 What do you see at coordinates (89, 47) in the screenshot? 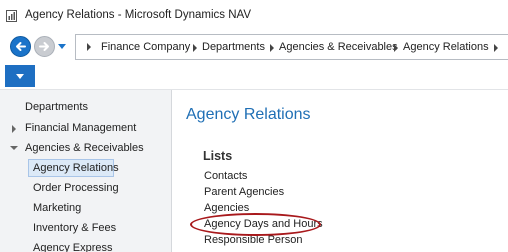
I see `address-chevron-icon` at bounding box center [89, 47].